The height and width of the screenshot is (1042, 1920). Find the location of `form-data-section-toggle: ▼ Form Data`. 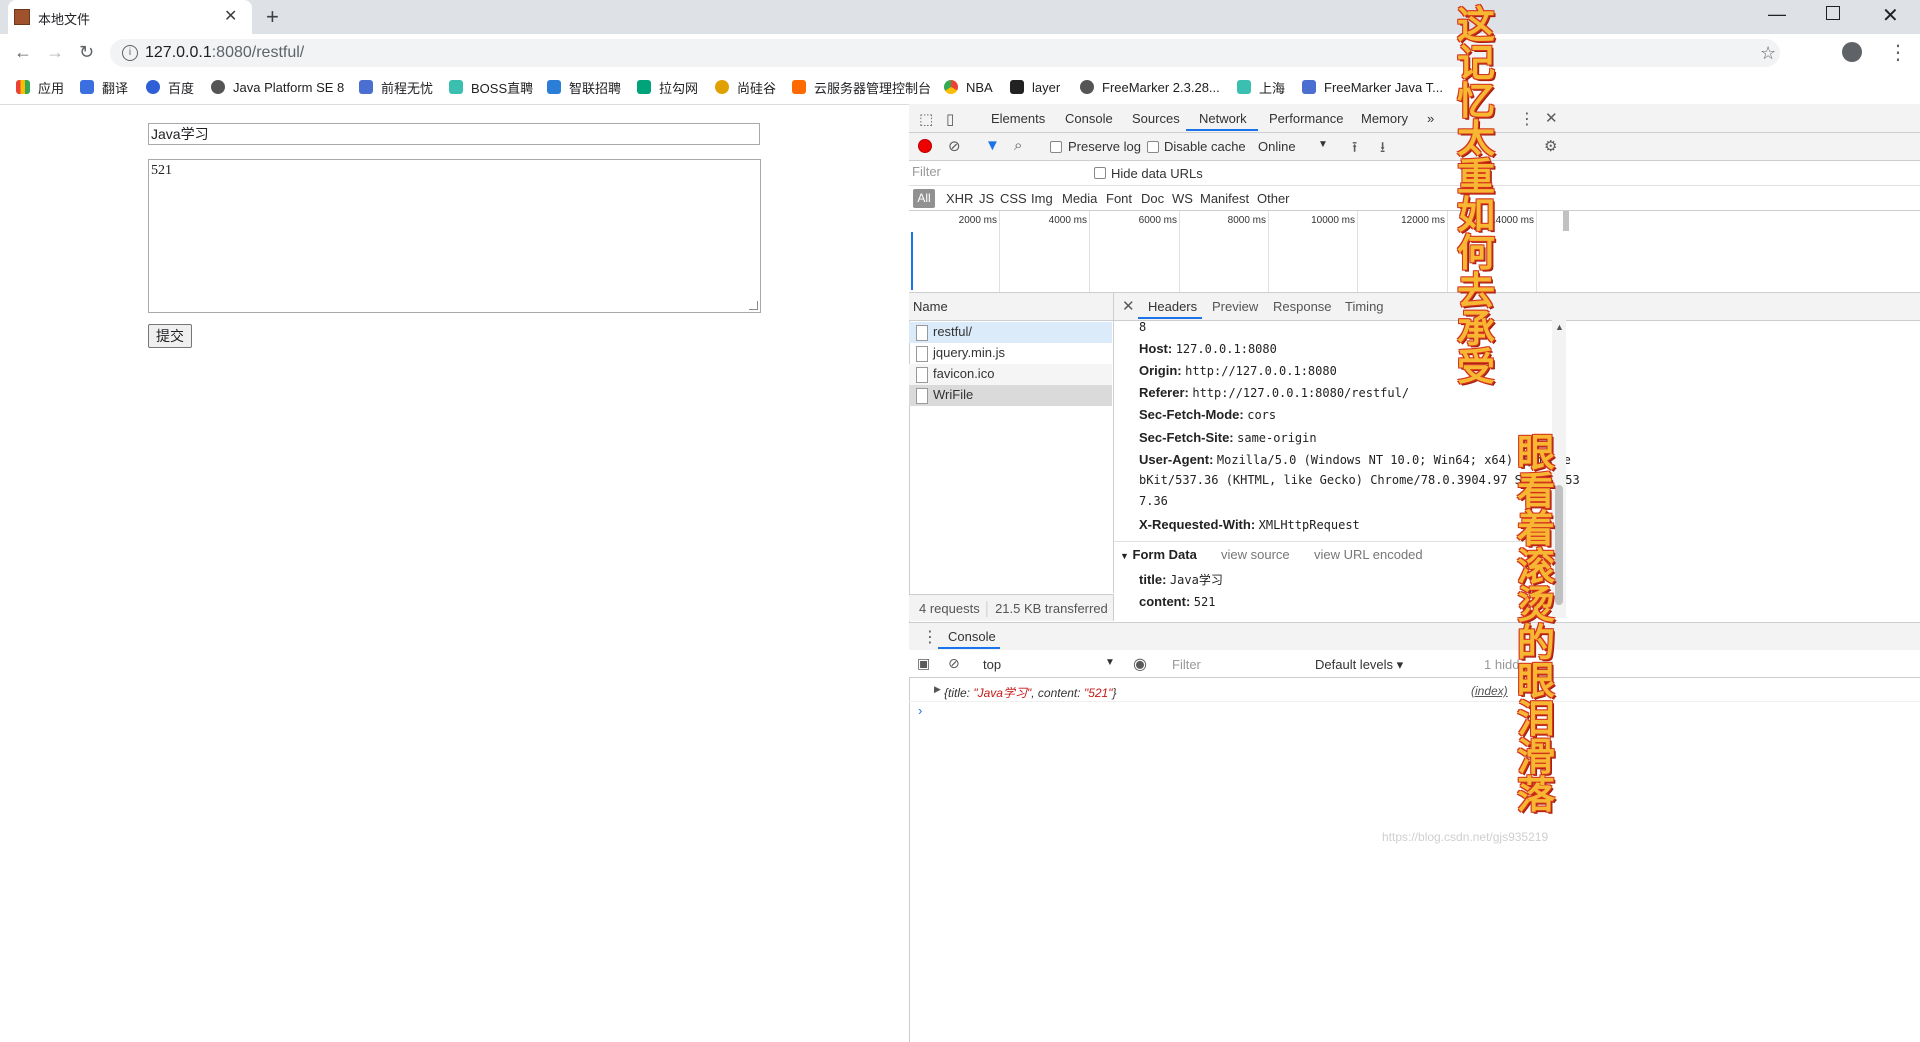

form-data-section-toggle: ▼ Form Data is located at coordinates (1158, 554).